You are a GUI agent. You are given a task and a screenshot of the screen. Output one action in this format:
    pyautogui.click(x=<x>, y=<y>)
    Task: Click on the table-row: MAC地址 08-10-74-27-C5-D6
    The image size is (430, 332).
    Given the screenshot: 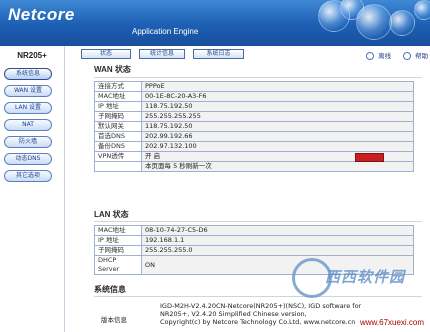 What is the action you would take?
    pyautogui.click(x=254, y=230)
    